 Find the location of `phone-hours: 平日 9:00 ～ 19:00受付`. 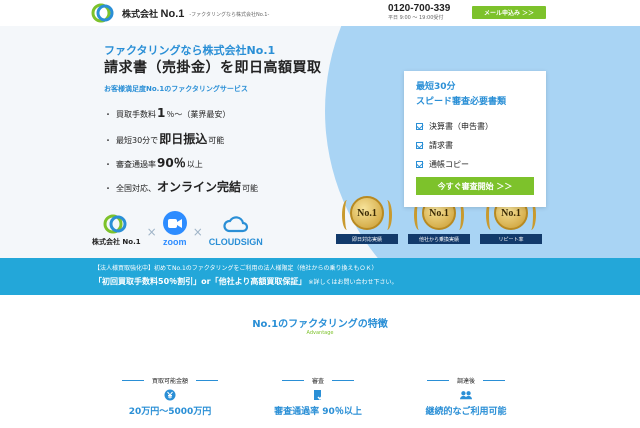

phone-hours: 平日 9:00 ～ 19:00受付 is located at coordinates (416, 18).